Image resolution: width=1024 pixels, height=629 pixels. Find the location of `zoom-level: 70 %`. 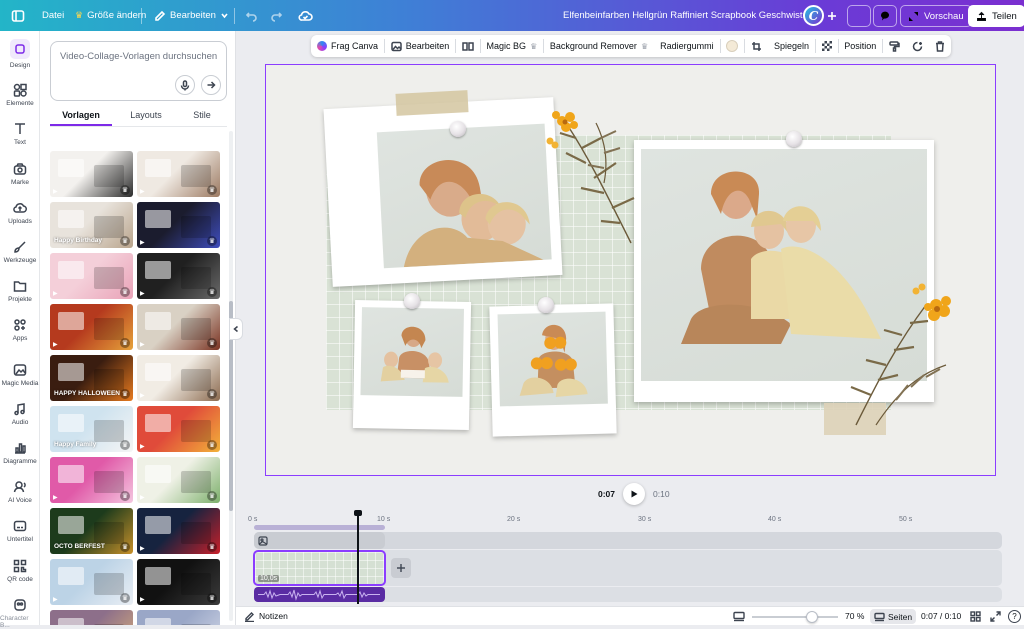

zoom-level: 70 % is located at coordinates (854, 616).